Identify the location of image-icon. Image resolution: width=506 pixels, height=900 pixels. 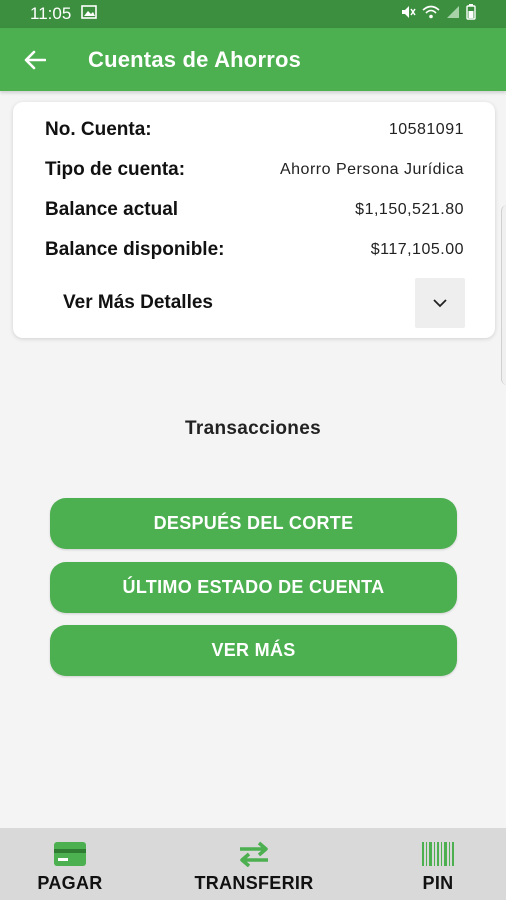
(89, 14).